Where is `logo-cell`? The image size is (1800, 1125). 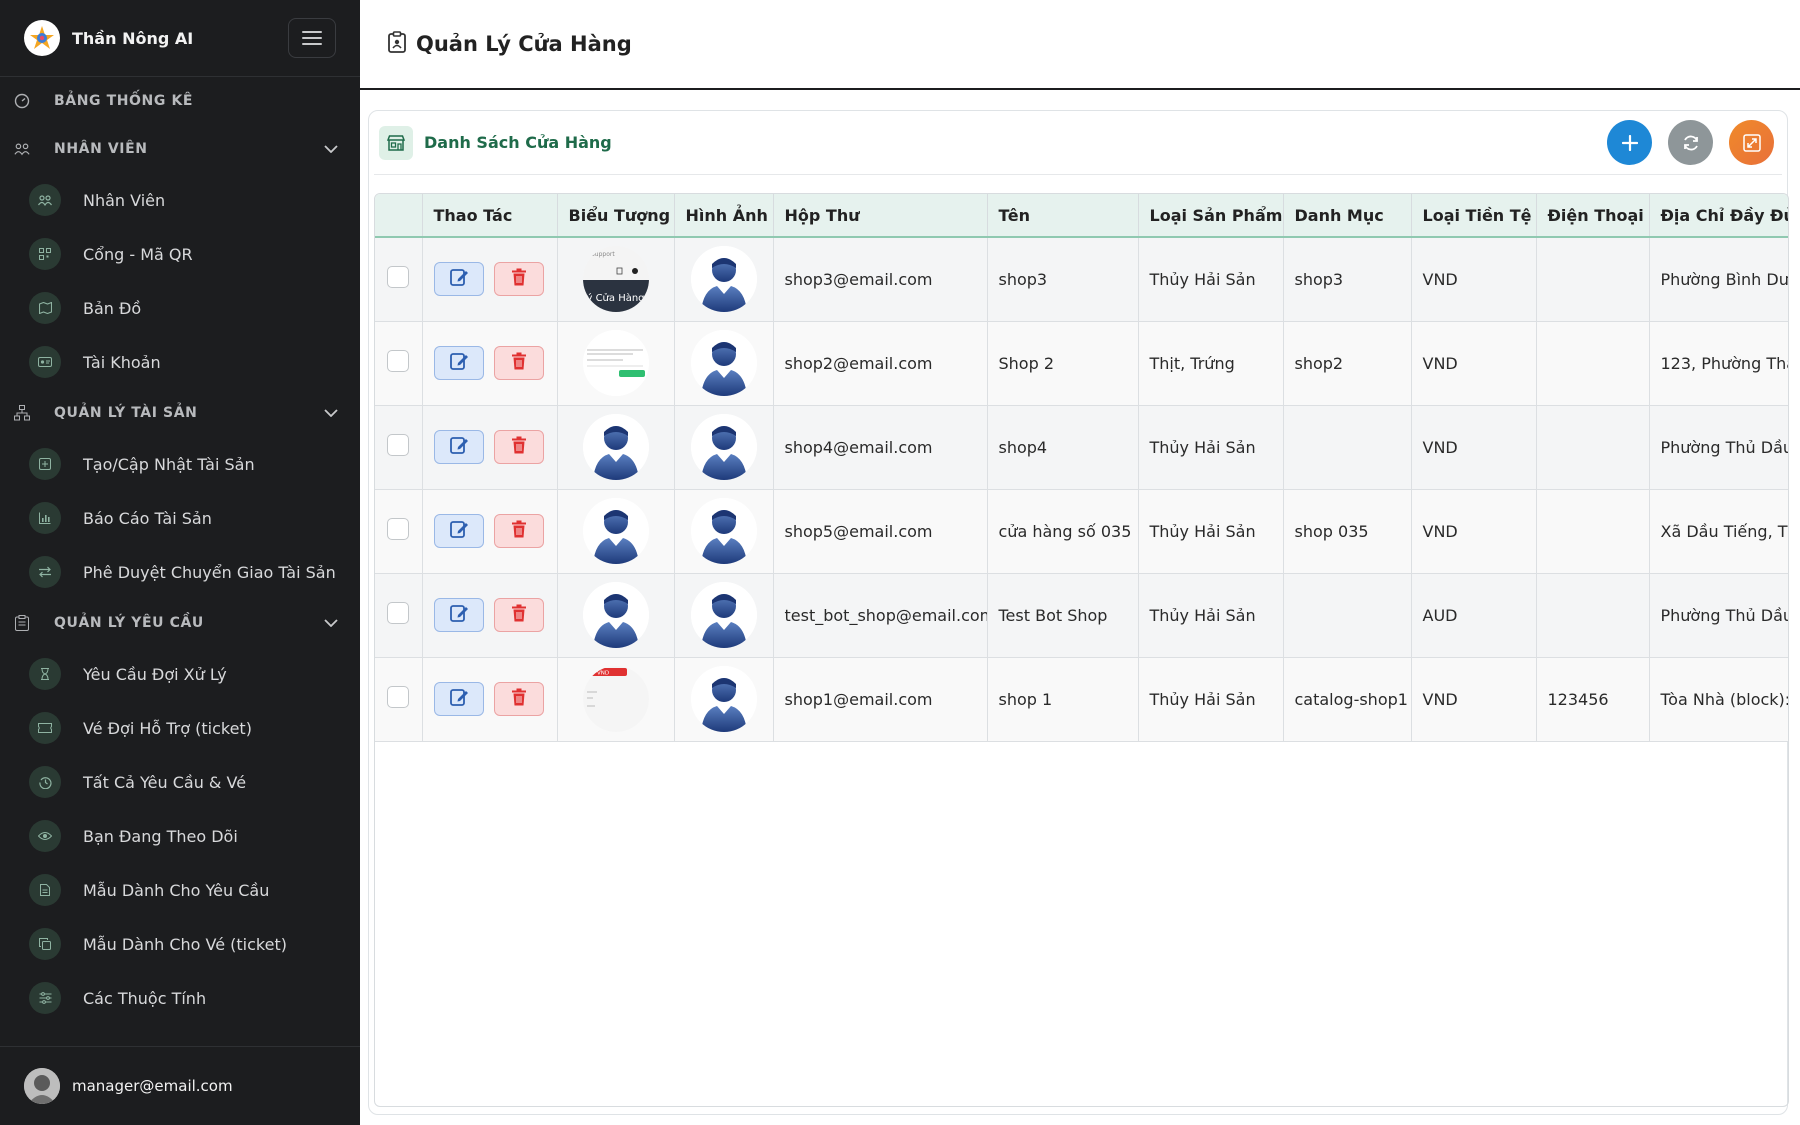
logo-cell is located at coordinates (616, 363).